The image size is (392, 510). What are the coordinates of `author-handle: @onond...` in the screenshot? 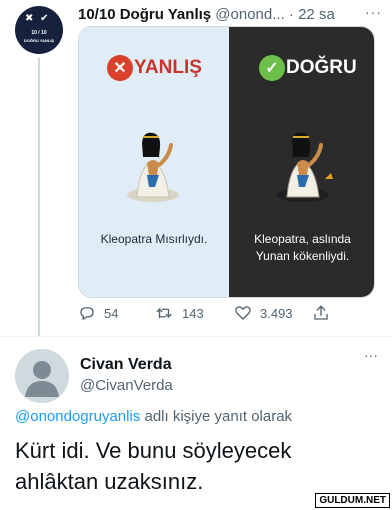 It's located at (249, 14).